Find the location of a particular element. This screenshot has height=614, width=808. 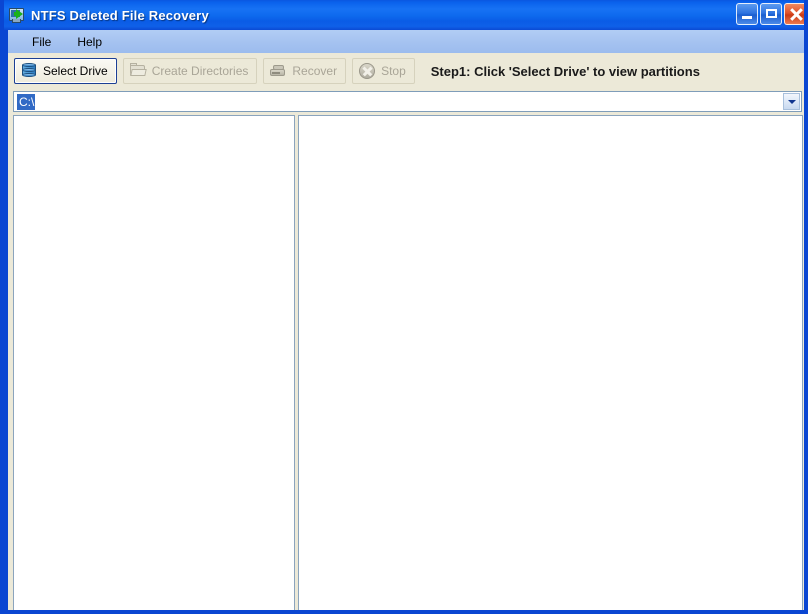

drive-combo-box: C:\ is located at coordinates (407, 101).